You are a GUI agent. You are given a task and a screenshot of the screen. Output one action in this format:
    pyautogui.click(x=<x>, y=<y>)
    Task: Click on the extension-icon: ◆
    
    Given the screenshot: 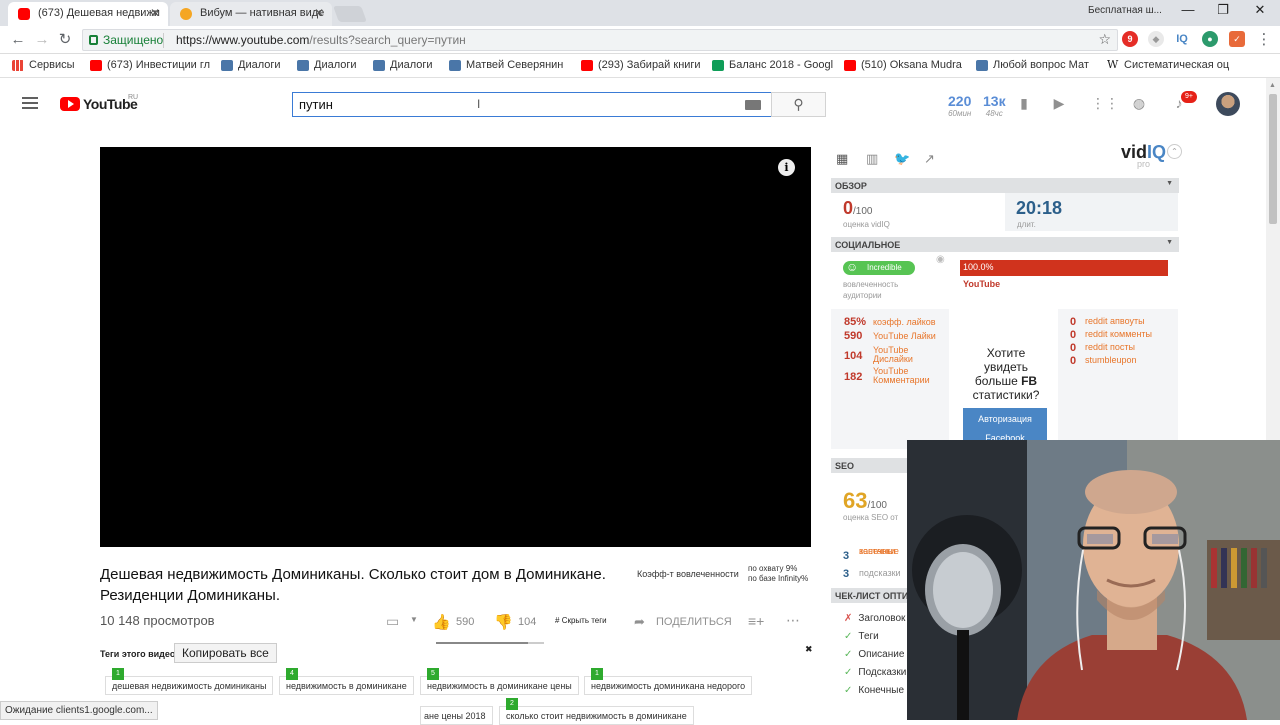 What is the action you would take?
    pyautogui.click(x=1156, y=39)
    